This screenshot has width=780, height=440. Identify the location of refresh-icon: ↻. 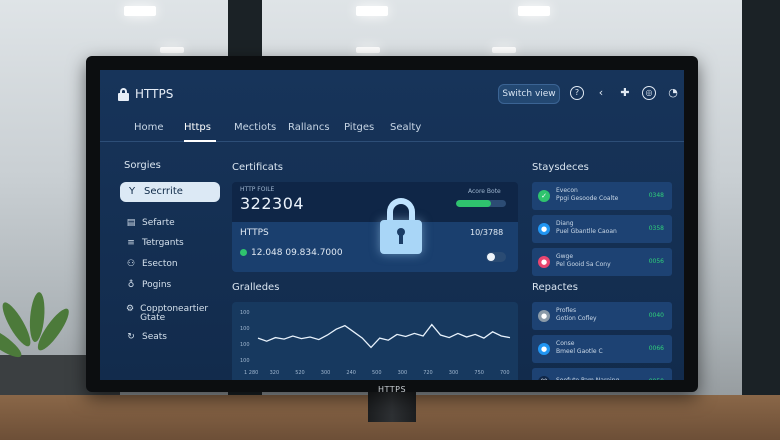
(131, 337).